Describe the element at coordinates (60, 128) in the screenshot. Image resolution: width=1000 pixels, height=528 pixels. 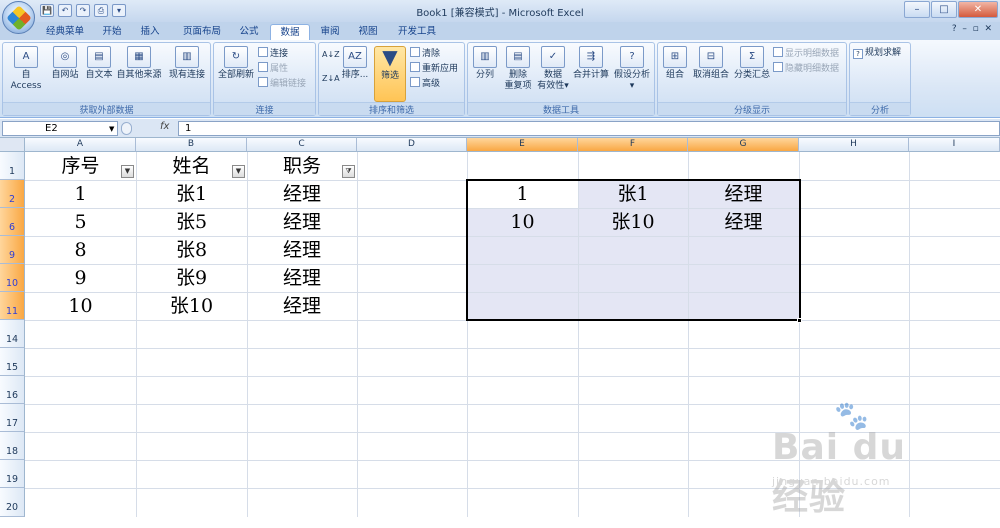
I see `name-box: E2` at that location.